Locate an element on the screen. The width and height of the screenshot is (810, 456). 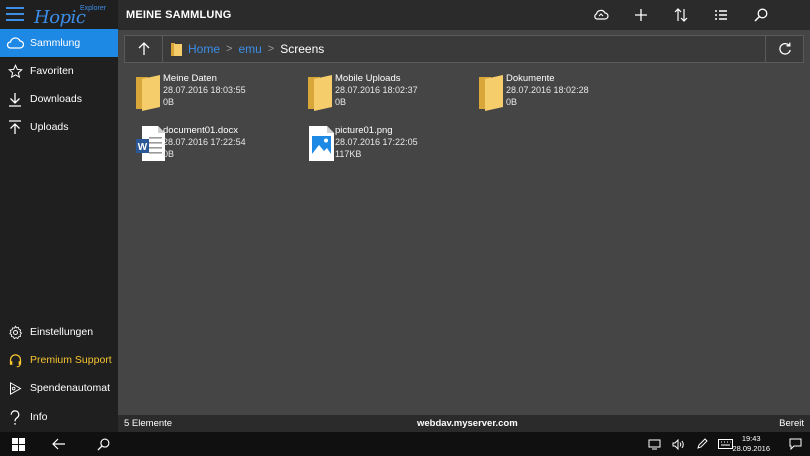
windows-start-icon is located at coordinates (18, 444).